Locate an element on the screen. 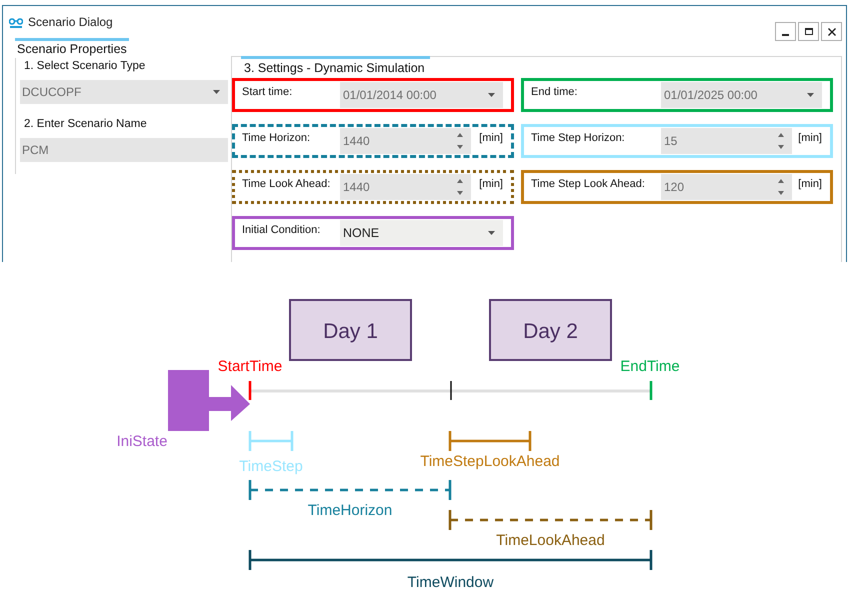  field-label: Time Look Ahead: is located at coordinates (287, 184).